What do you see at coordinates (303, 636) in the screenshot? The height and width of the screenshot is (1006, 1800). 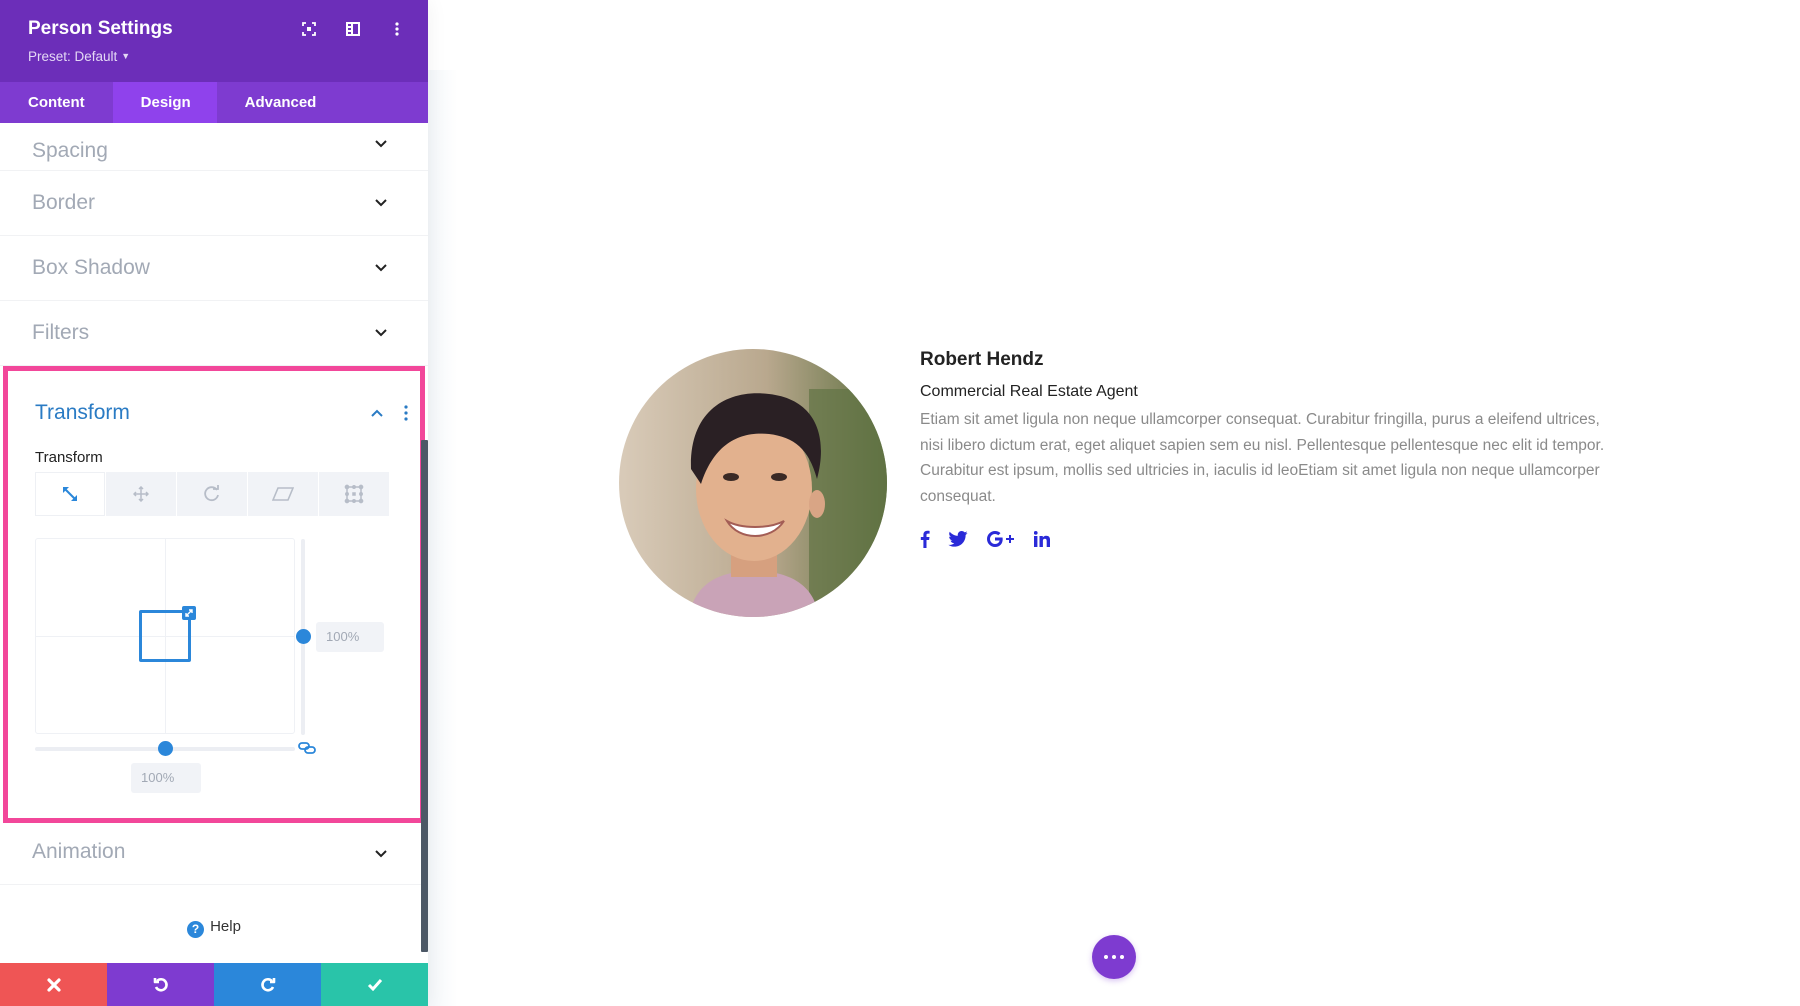 I see `scale-y-slider-handle` at bounding box center [303, 636].